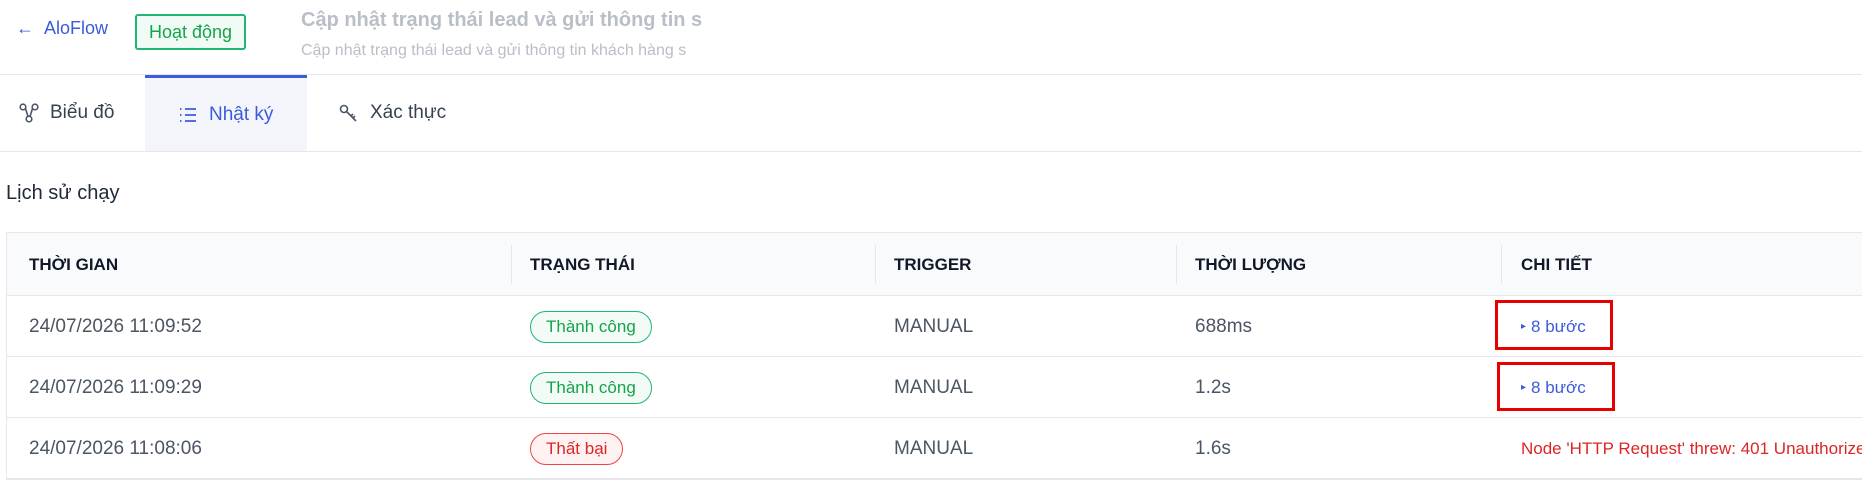  What do you see at coordinates (1251, 264) in the screenshot?
I see `column-header-duration: THỜI LƯỢNG` at bounding box center [1251, 264].